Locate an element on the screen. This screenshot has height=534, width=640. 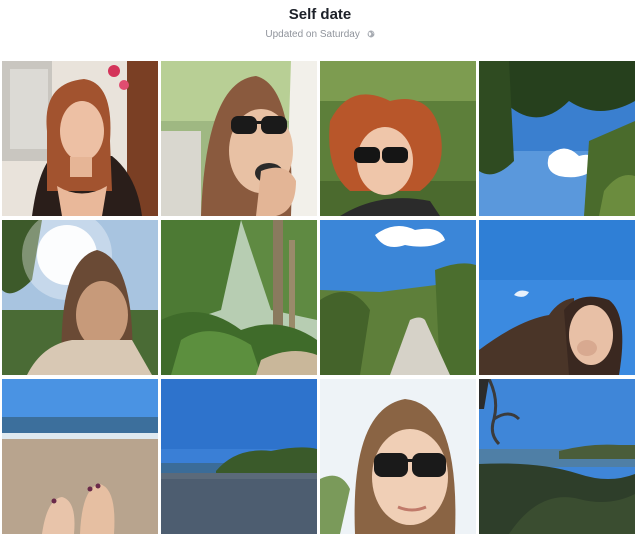
photo-selfie-sunglasses-smile is located at coordinates (398, 456).